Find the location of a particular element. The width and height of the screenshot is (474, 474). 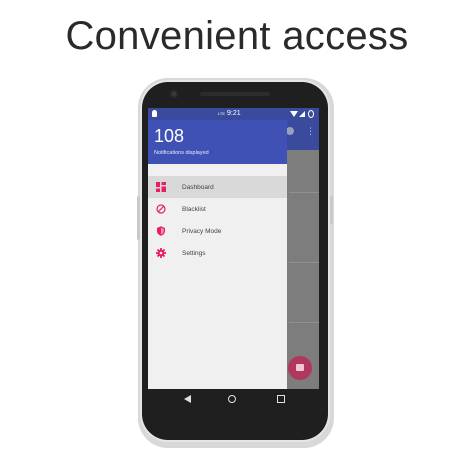

wifi-icon is located at coordinates (294, 114).